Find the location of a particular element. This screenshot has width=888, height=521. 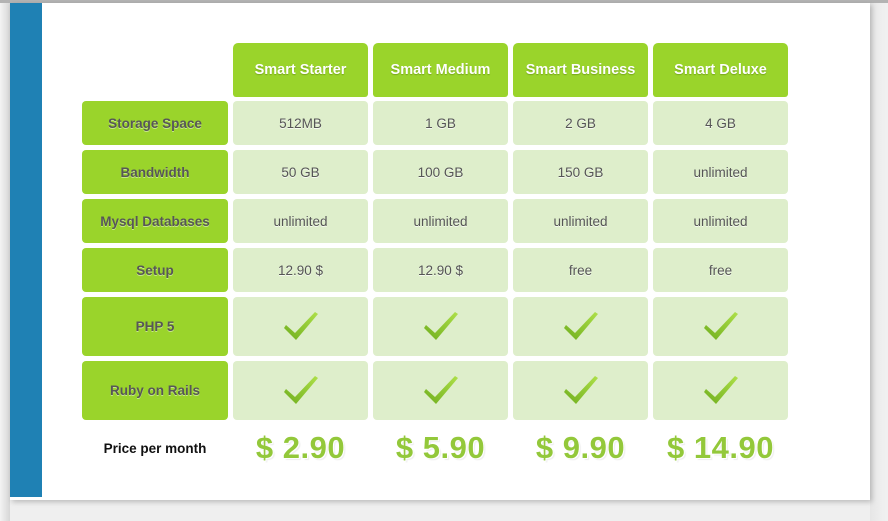

plan-header-label: Smart Deluxe is located at coordinates (720, 70).